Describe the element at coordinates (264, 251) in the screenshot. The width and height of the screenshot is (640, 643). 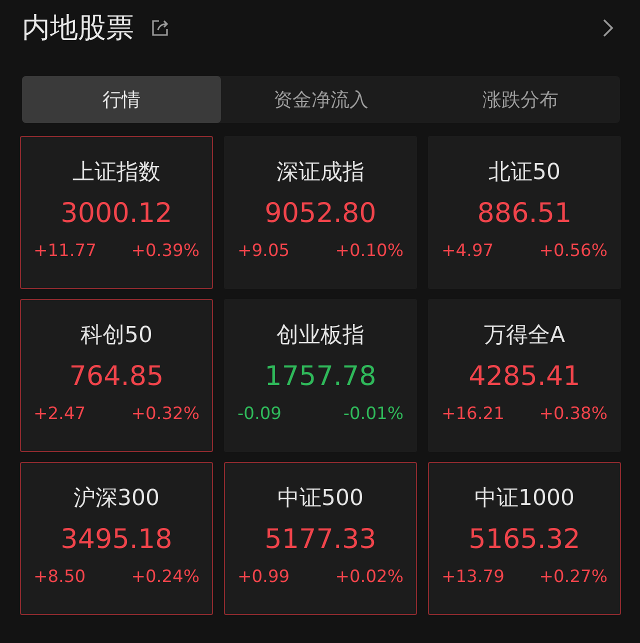
I see `change-value: +9.05` at that location.